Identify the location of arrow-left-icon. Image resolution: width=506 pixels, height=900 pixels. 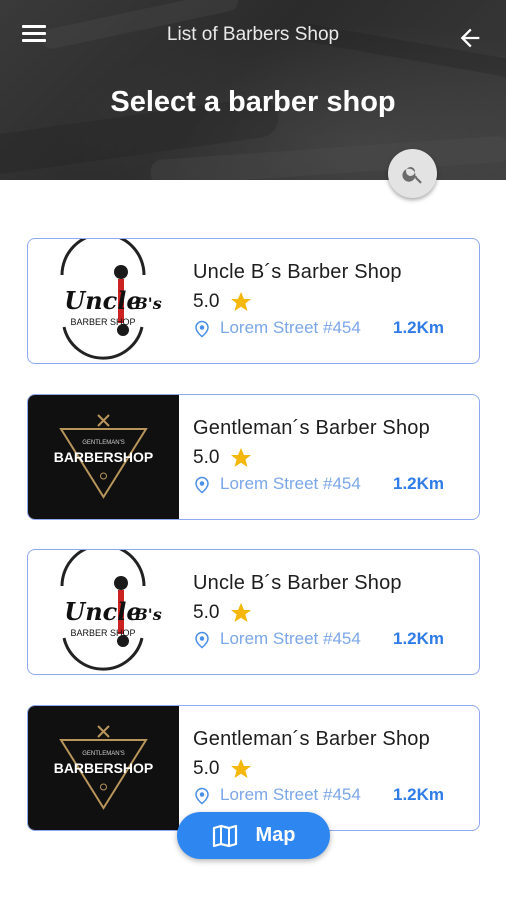
(470, 38).